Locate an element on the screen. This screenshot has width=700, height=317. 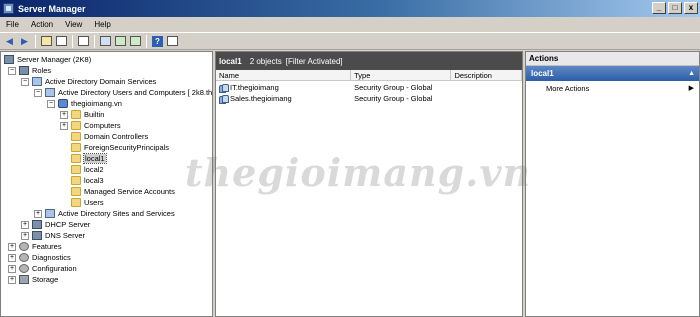
tree-item-builtin: + Builtin is located at coordinates (82, 114).